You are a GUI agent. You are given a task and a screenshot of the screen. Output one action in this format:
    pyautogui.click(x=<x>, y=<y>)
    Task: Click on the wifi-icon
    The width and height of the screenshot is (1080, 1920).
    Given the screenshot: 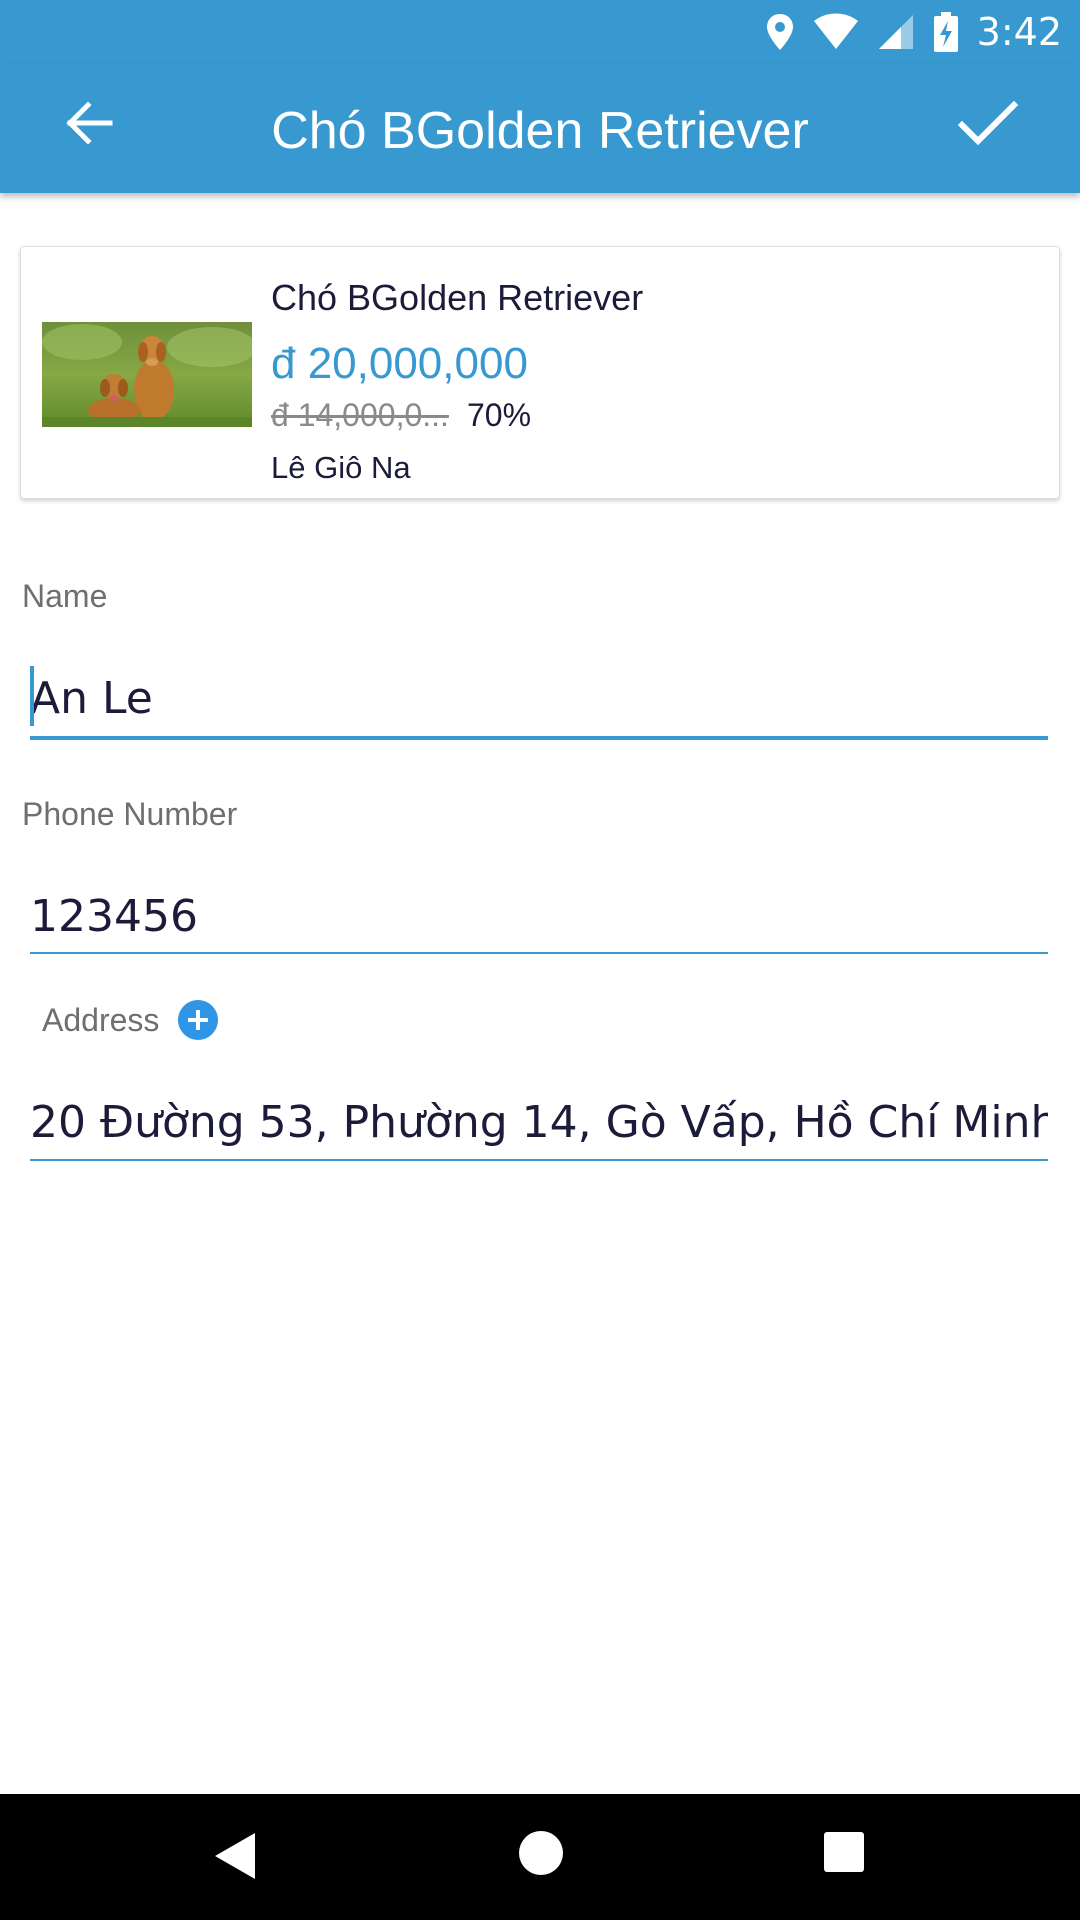 What is the action you would take?
    pyautogui.click(x=835, y=31)
    